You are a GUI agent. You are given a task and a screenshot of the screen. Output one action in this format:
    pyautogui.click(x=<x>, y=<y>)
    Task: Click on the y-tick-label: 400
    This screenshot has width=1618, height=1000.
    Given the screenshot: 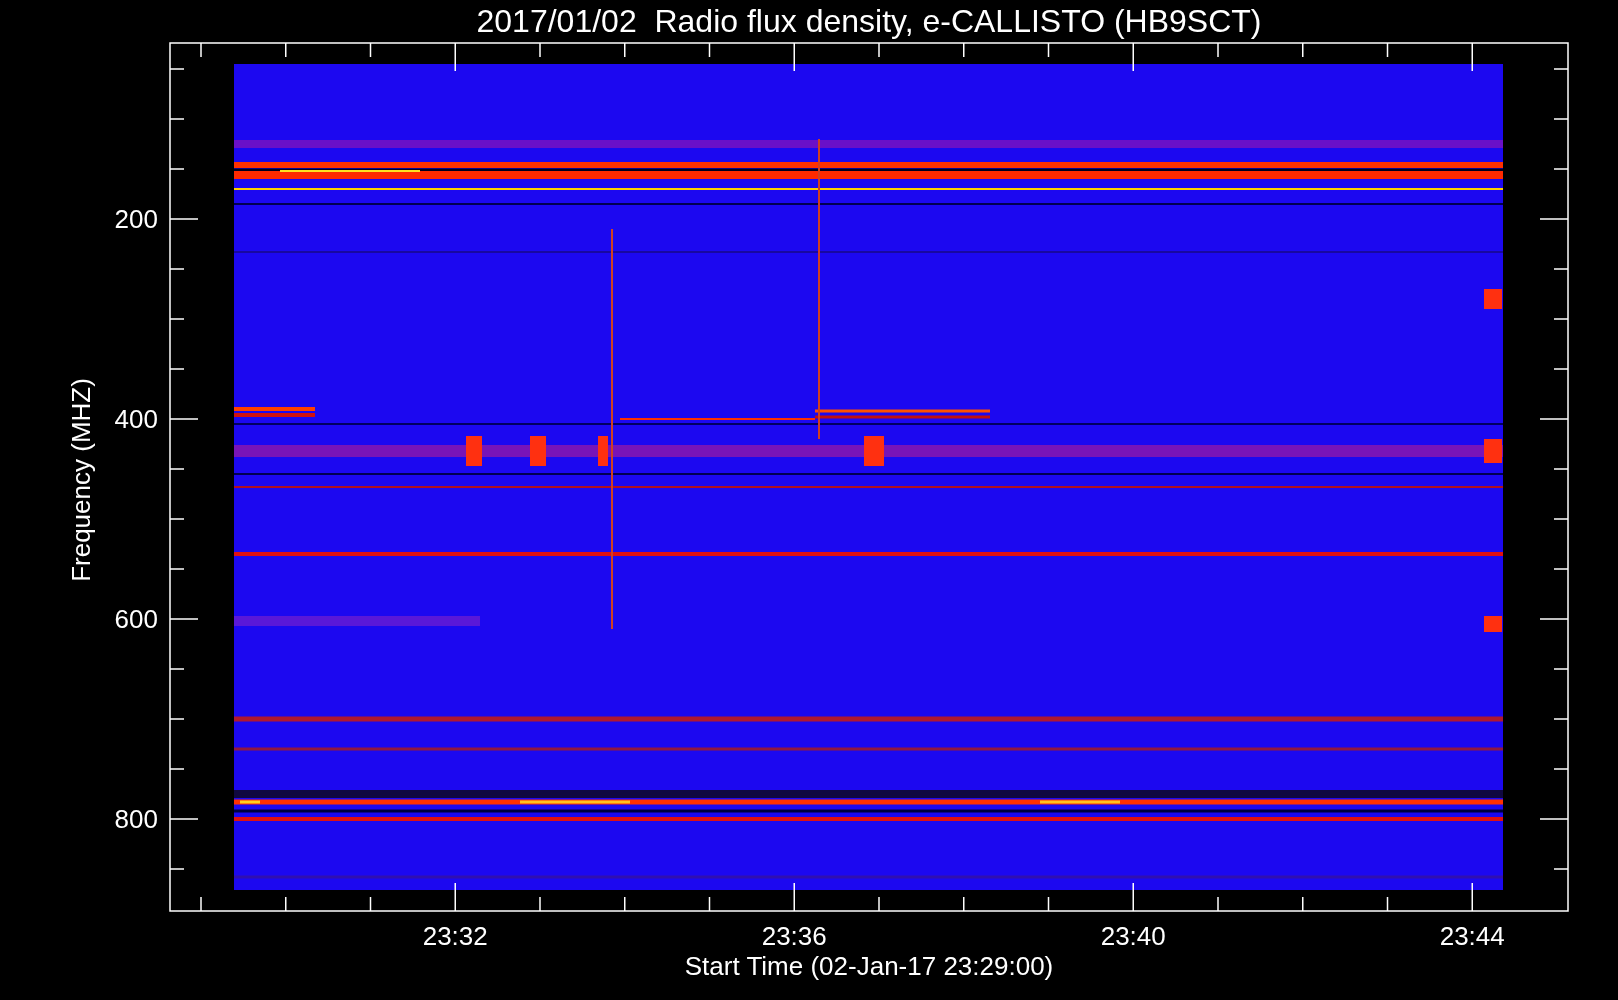 What is the action you would take?
    pyautogui.click(x=136, y=419)
    